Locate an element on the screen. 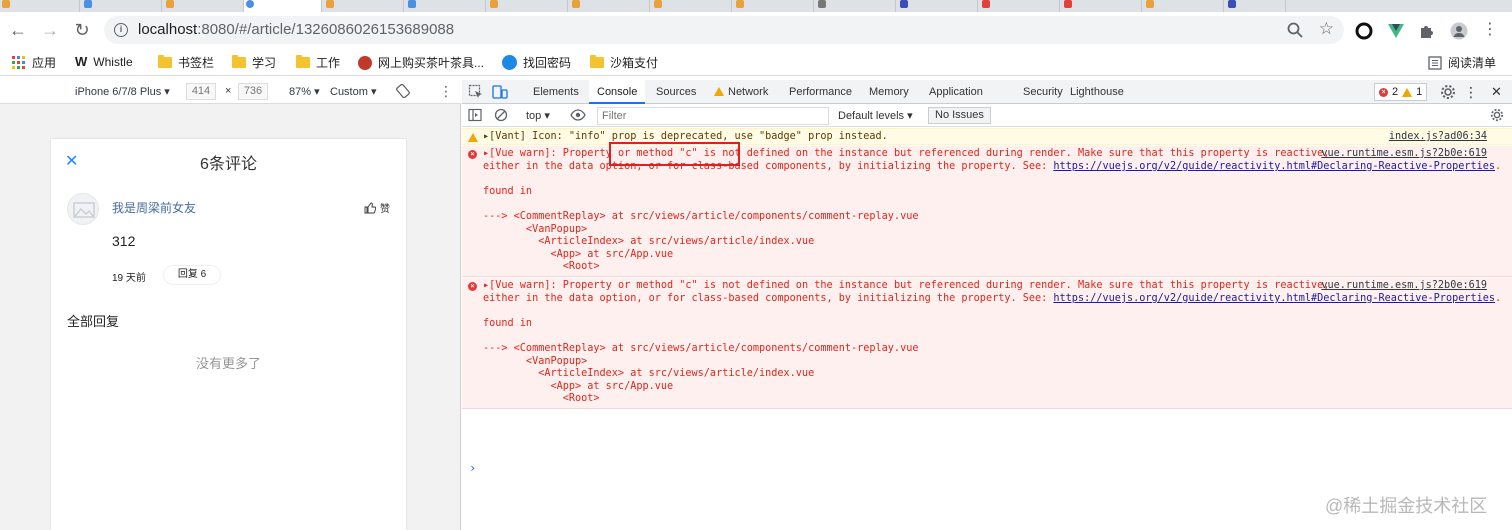  device-toolbar-more-icon: ⋮ is located at coordinates (446, 91).